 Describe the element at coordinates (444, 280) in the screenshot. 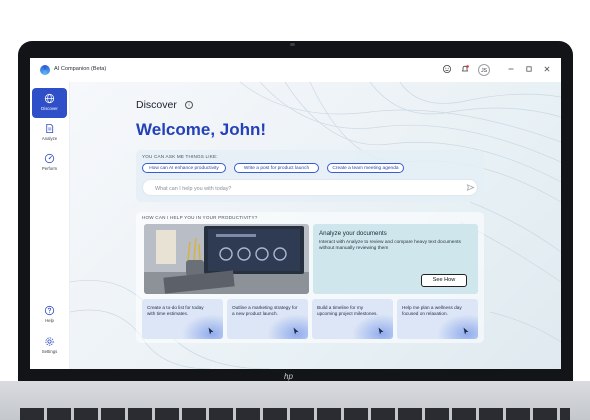

I see `see-how-button: See How` at that location.